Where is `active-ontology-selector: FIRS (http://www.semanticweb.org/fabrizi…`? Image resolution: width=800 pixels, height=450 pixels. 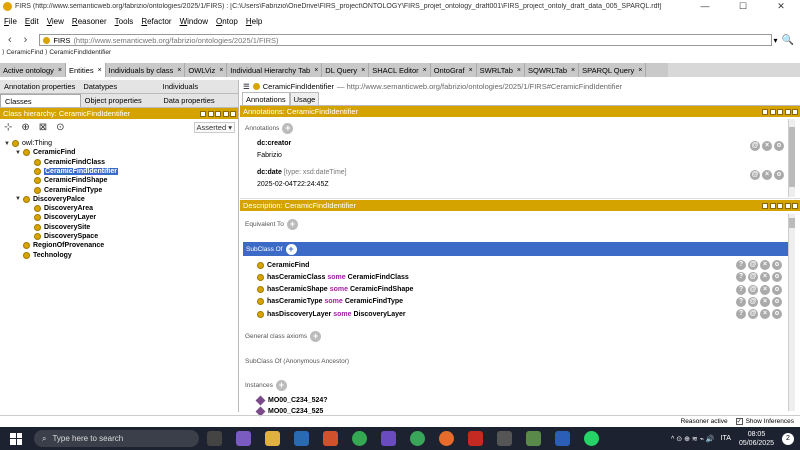
active-ontology-selector: FIRS (http://www.semanticweb.org/fabrizi… is located at coordinates (405, 40).